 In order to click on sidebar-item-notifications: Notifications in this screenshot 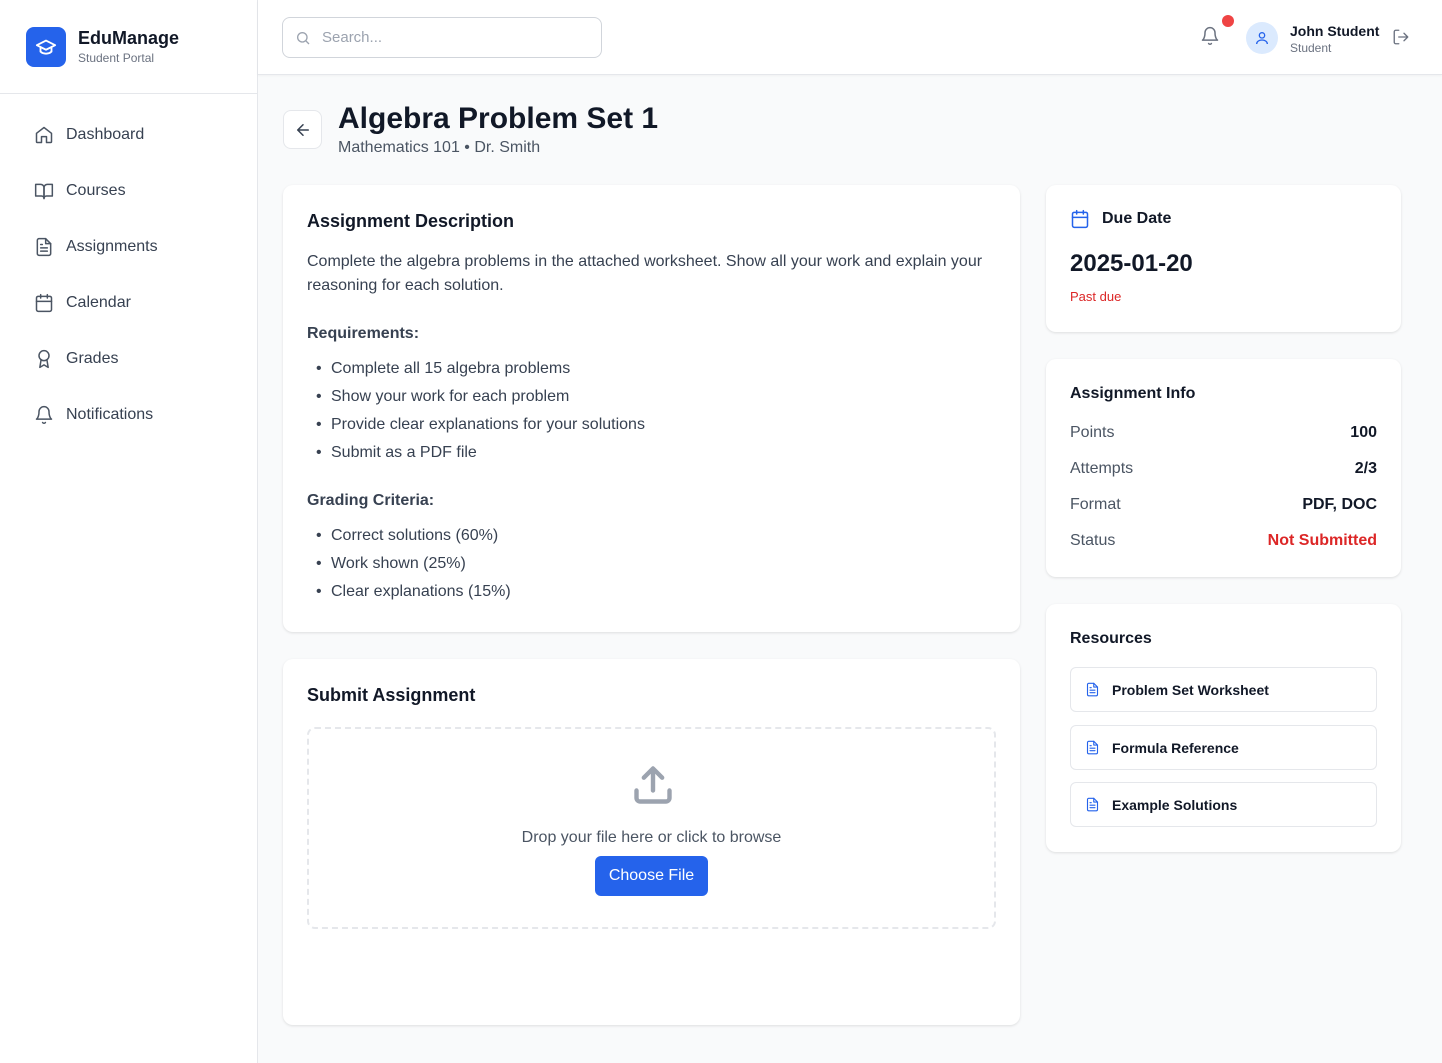, I will do `click(128, 415)`.